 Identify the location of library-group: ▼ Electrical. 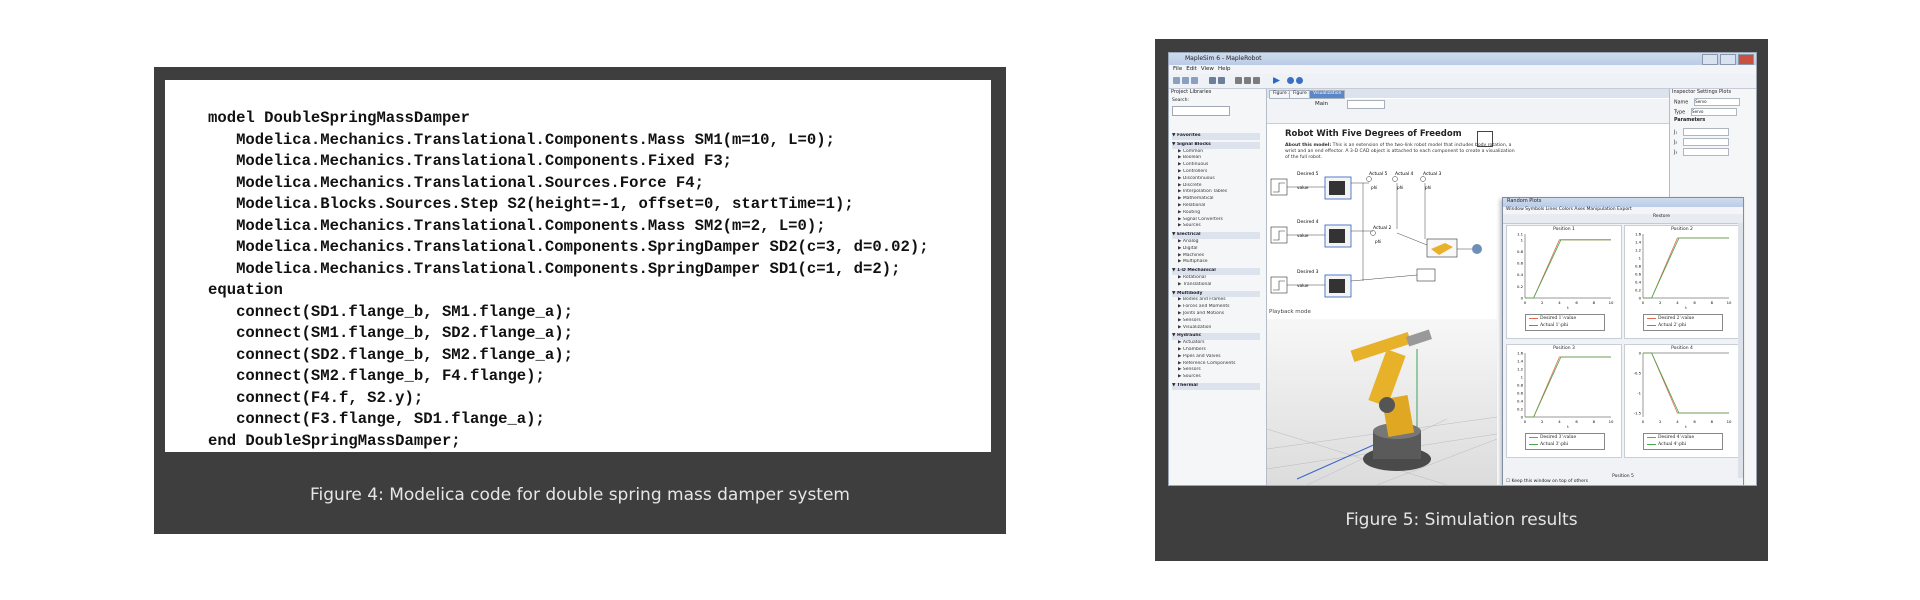
(1216, 235).